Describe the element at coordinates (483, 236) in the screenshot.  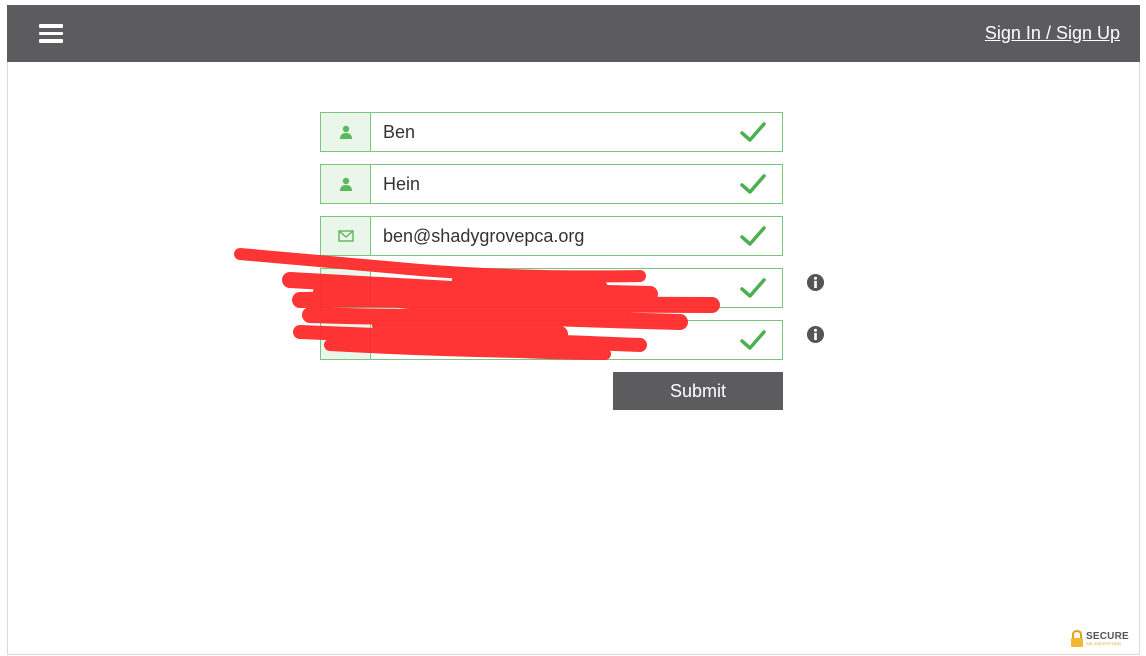
I see `email-value: ben@shadygrovepca.org` at that location.